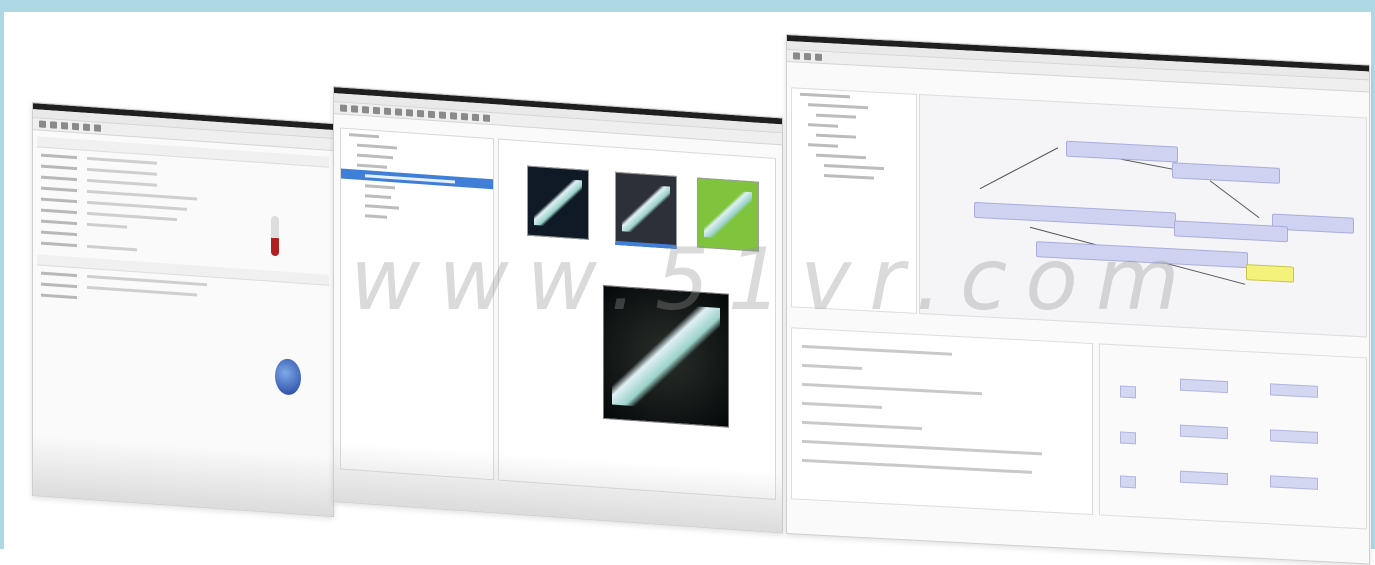  I want to click on thermometer-icon, so click(275, 236).